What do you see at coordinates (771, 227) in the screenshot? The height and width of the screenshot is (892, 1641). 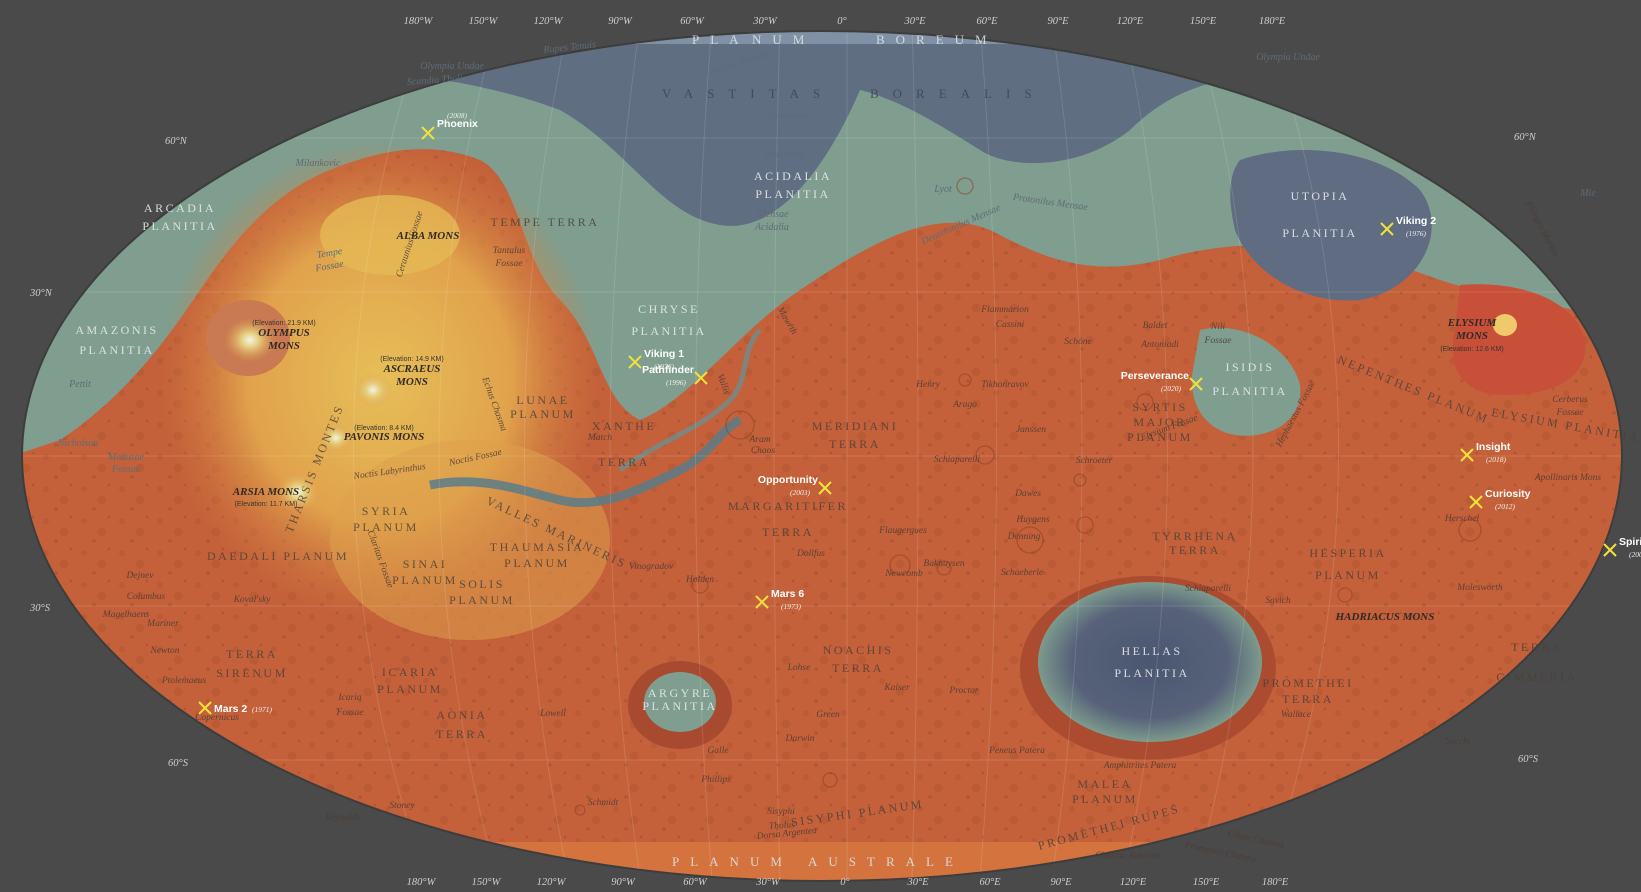 I see `feature-label: Acidalia` at bounding box center [771, 227].